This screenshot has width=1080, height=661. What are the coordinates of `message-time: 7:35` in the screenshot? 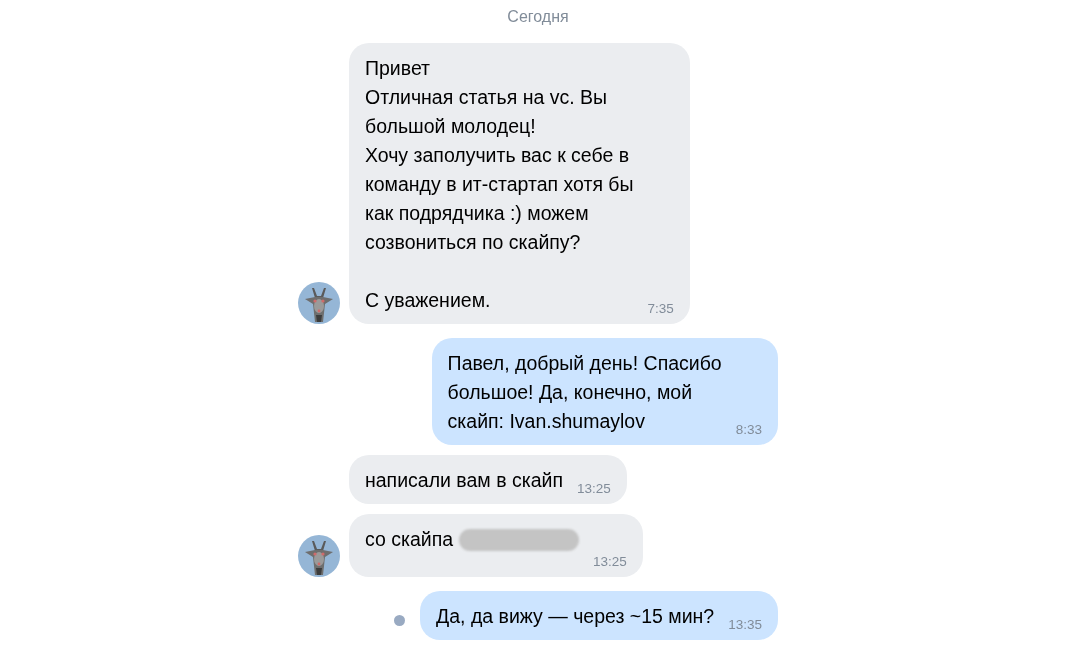 It's located at (660, 308).